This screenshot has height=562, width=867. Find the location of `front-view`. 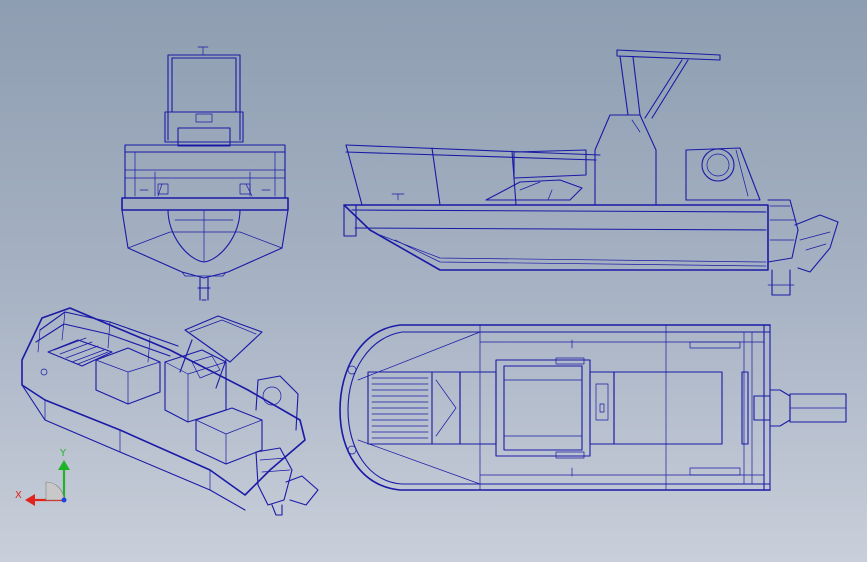

front-view is located at coordinates (205, 173).